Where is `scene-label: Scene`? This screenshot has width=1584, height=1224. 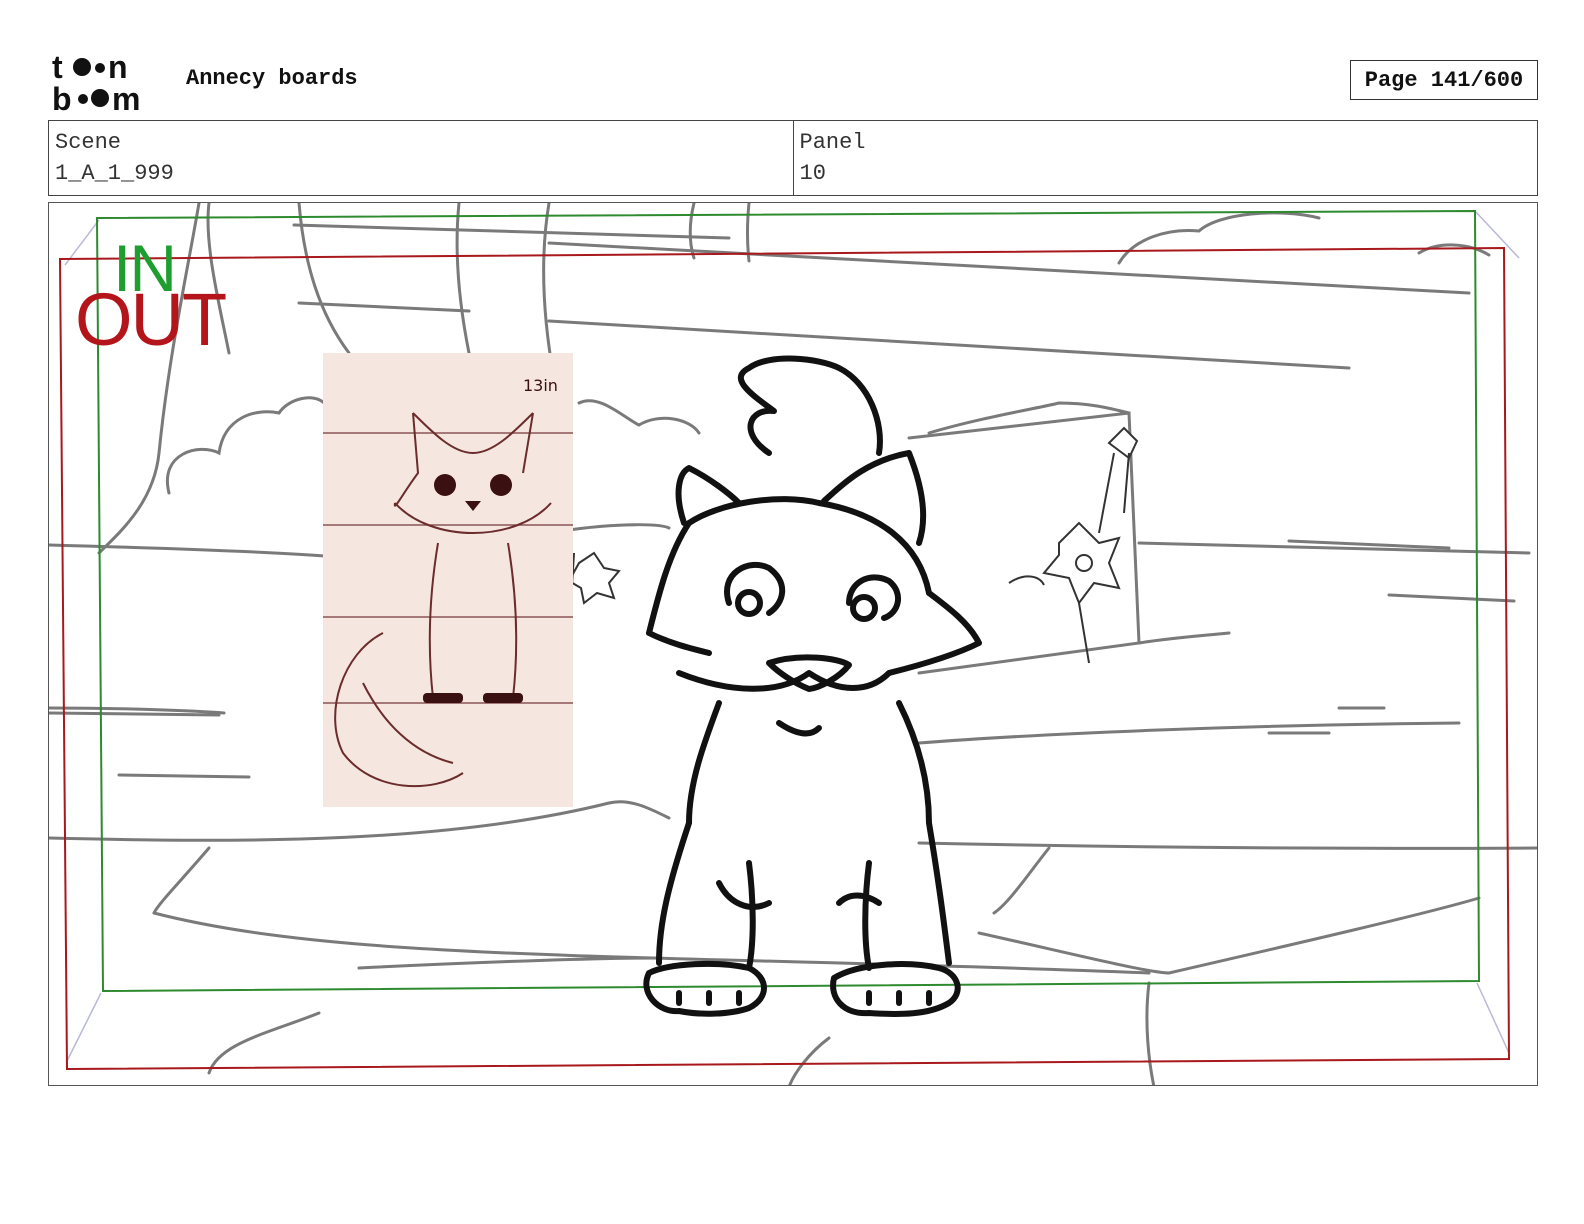 scene-label: Scene is located at coordinates (88, 142).